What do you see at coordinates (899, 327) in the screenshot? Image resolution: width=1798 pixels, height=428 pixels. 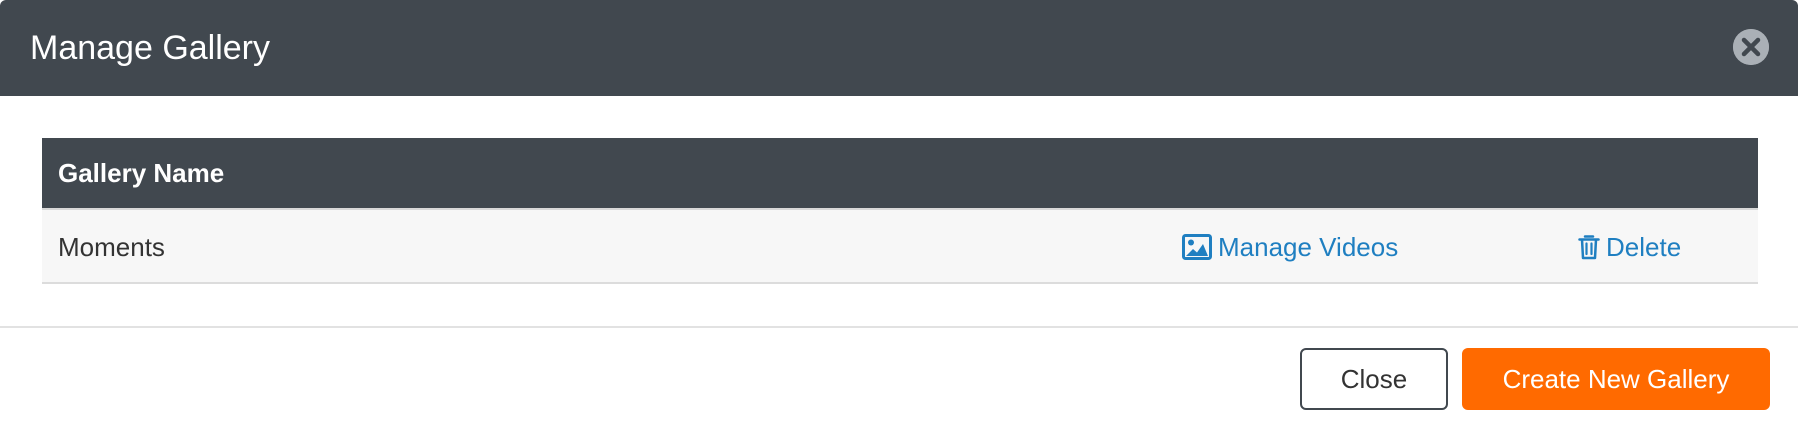 I see `footer-divider` at bounding box center [899, 327].